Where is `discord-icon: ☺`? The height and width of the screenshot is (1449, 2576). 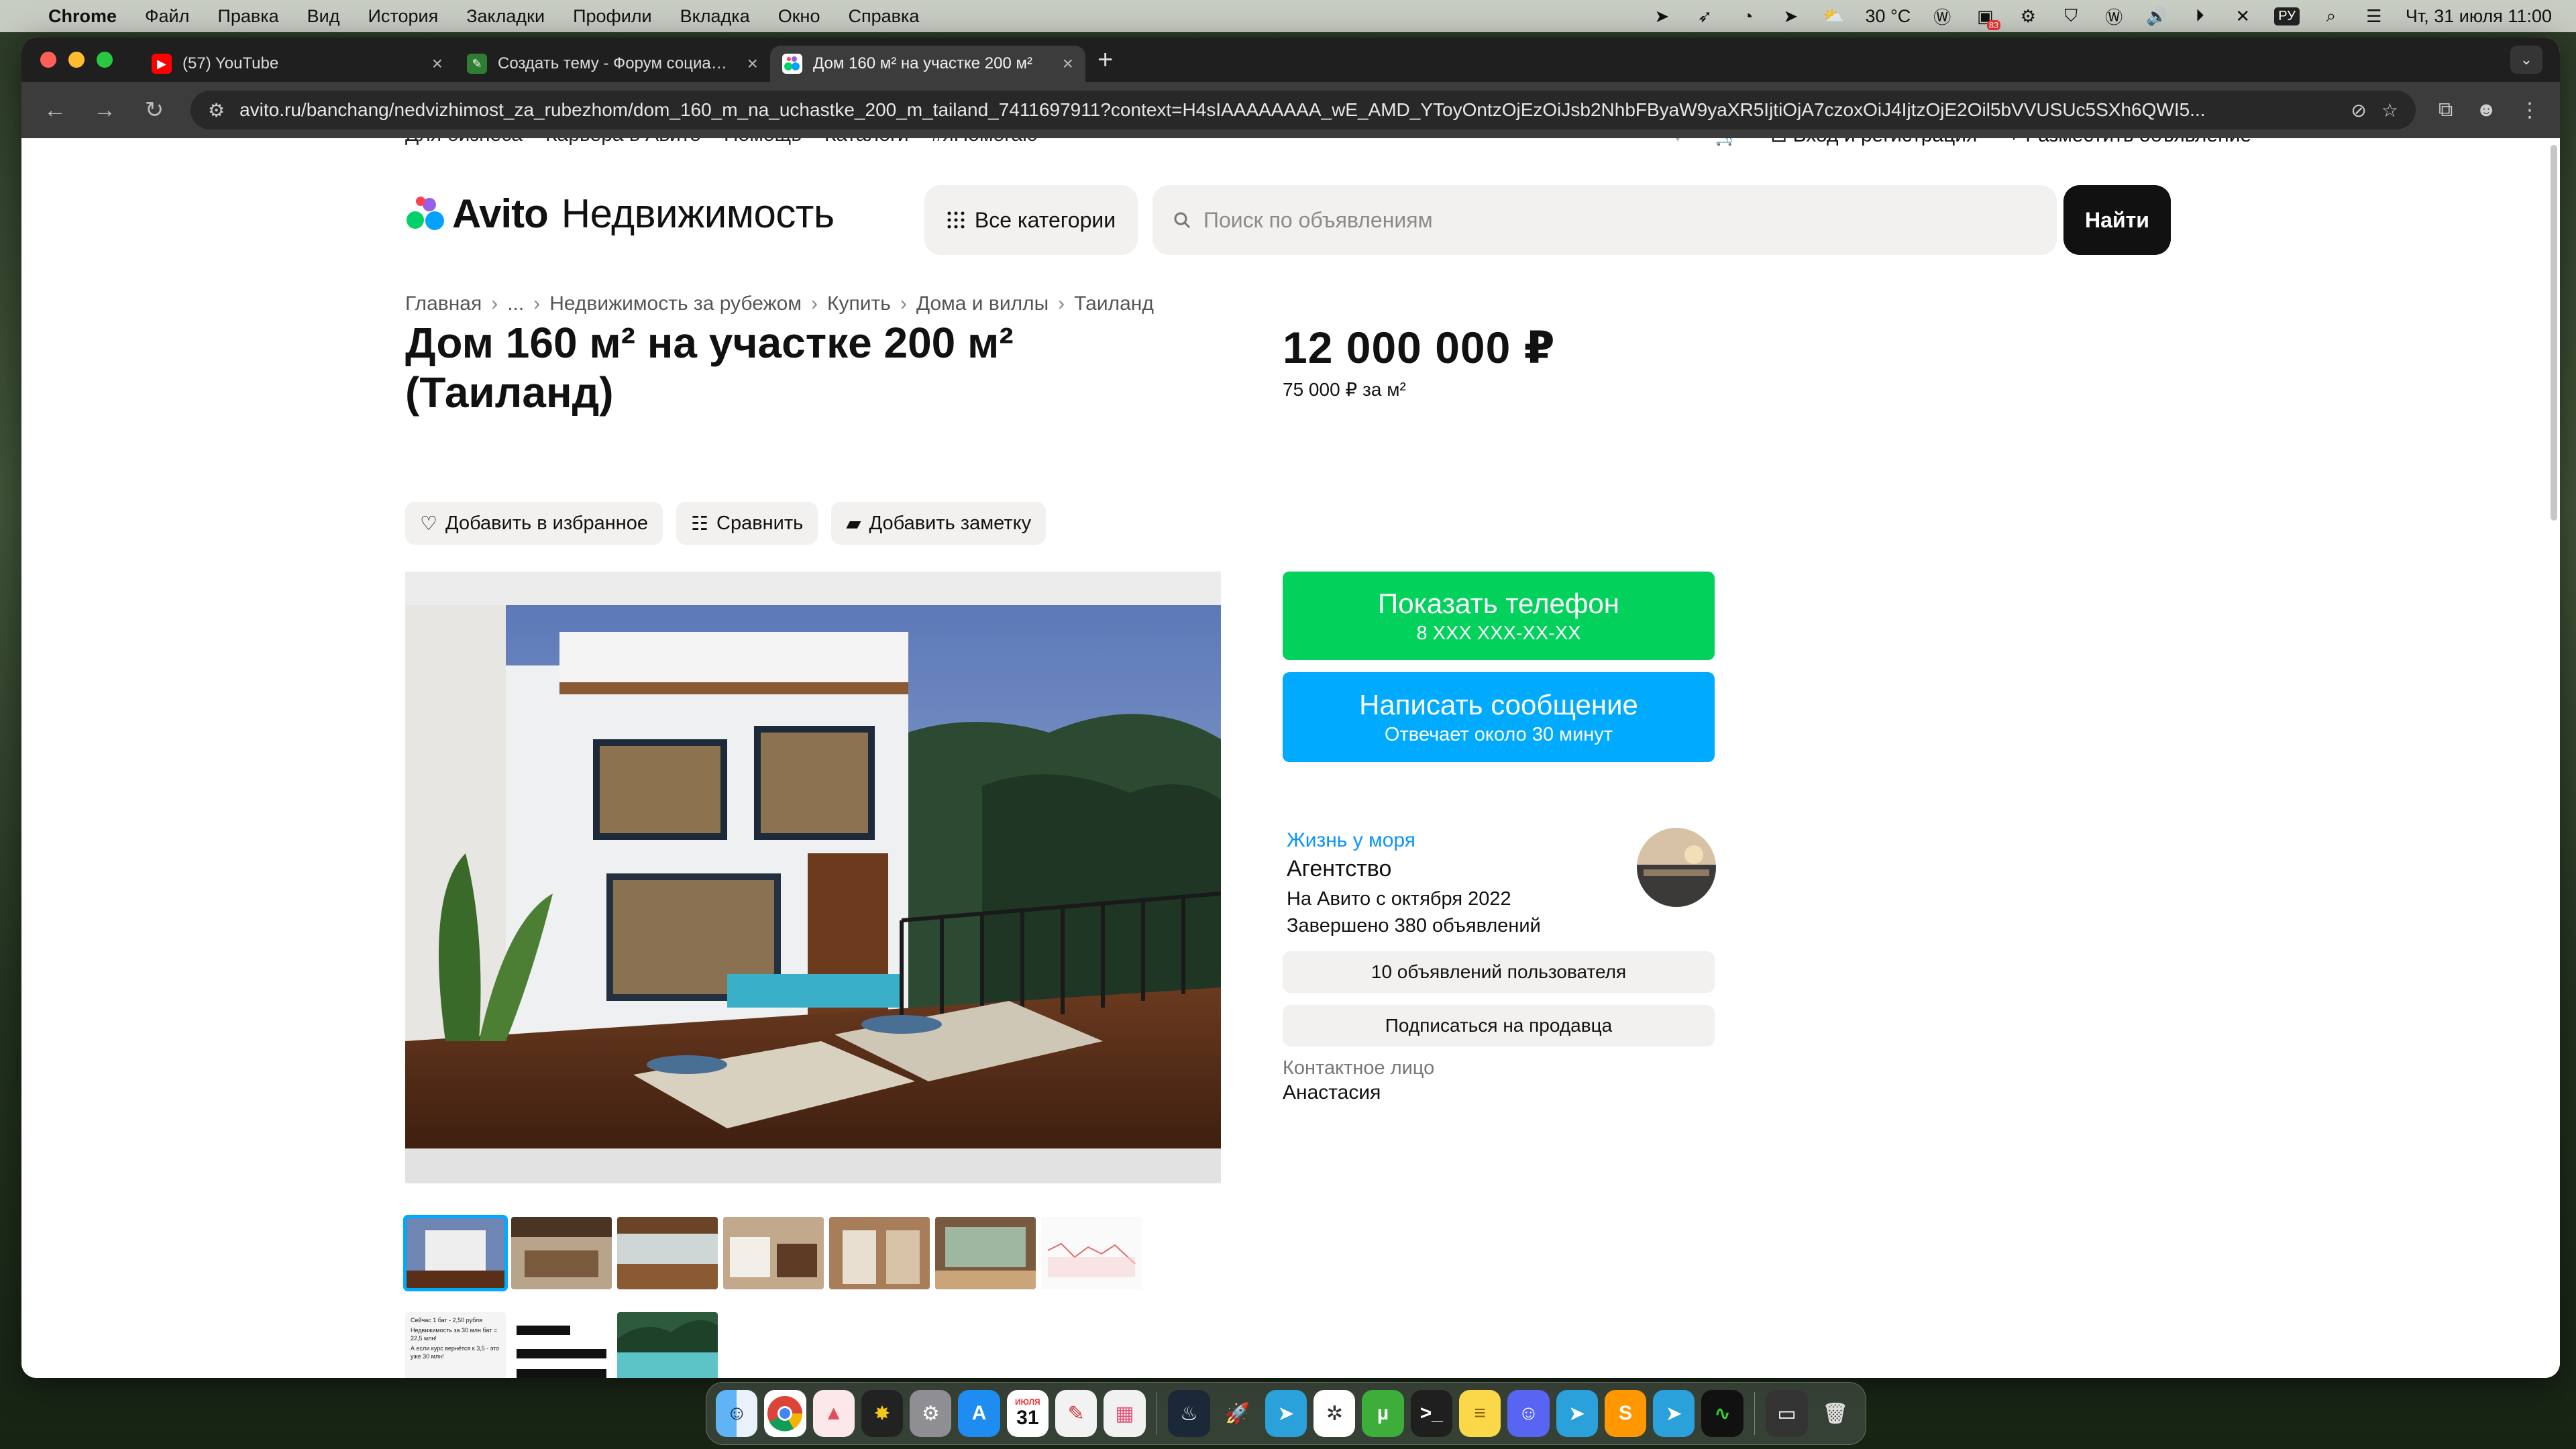 discord-icon: ☺ is located at coordinates (1528, 1413).